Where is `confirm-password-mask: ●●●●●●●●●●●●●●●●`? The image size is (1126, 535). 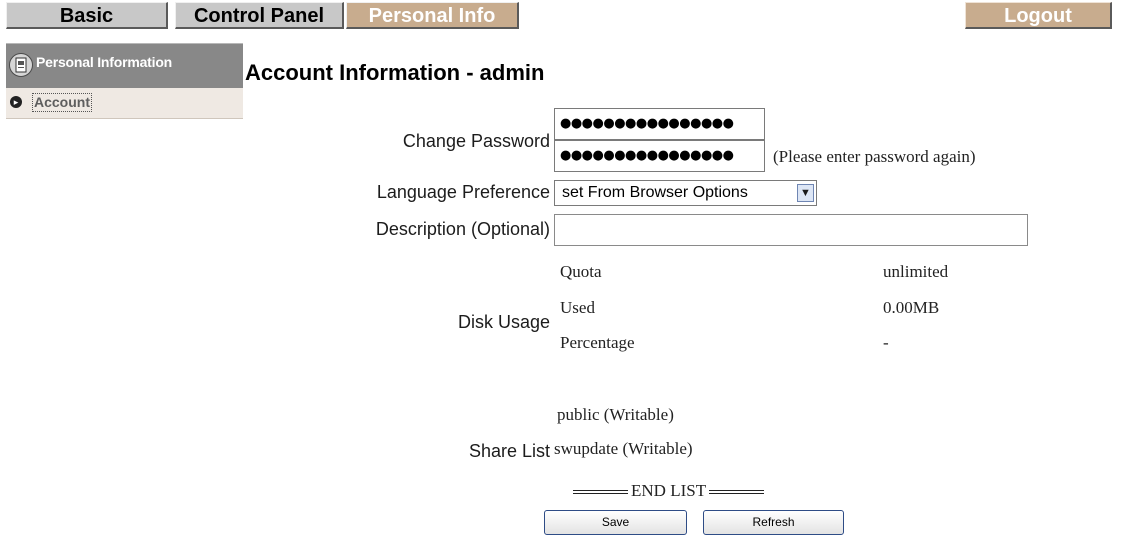
confirm-password-mask: ●●●●●●●●●●●●●●●● is located at coordinates (647, 155).